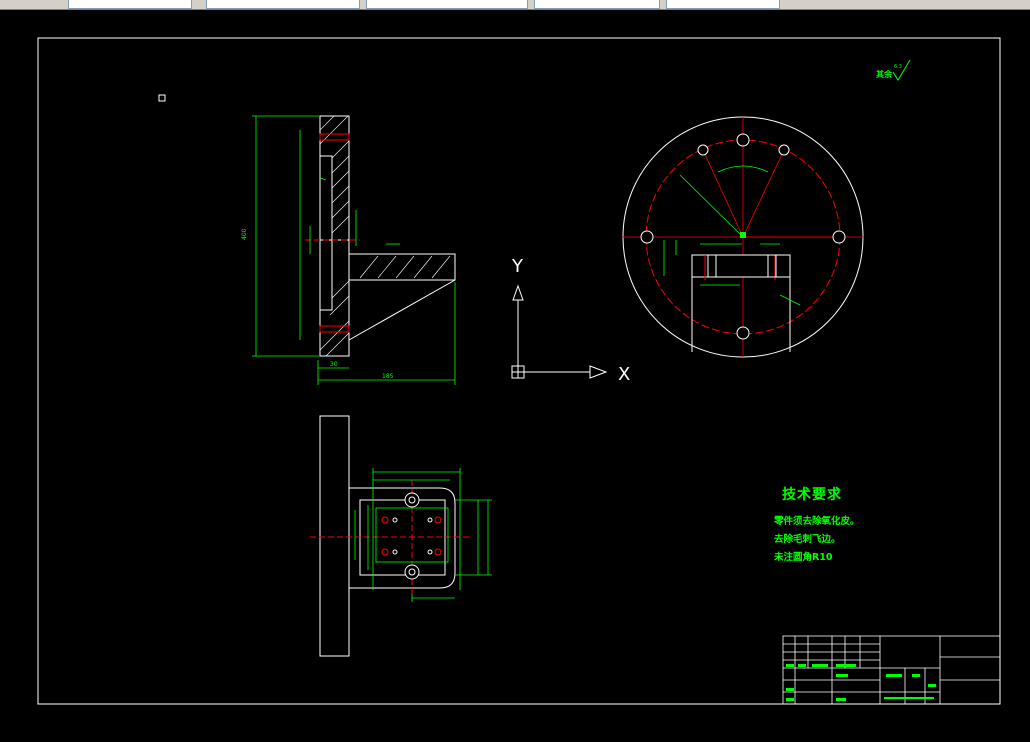 Image resolution: width=1030 pixels, height=742 pixels. I want to click on tech-requirement-line-2: 去除毛刺飞边。, so click(807, 539).